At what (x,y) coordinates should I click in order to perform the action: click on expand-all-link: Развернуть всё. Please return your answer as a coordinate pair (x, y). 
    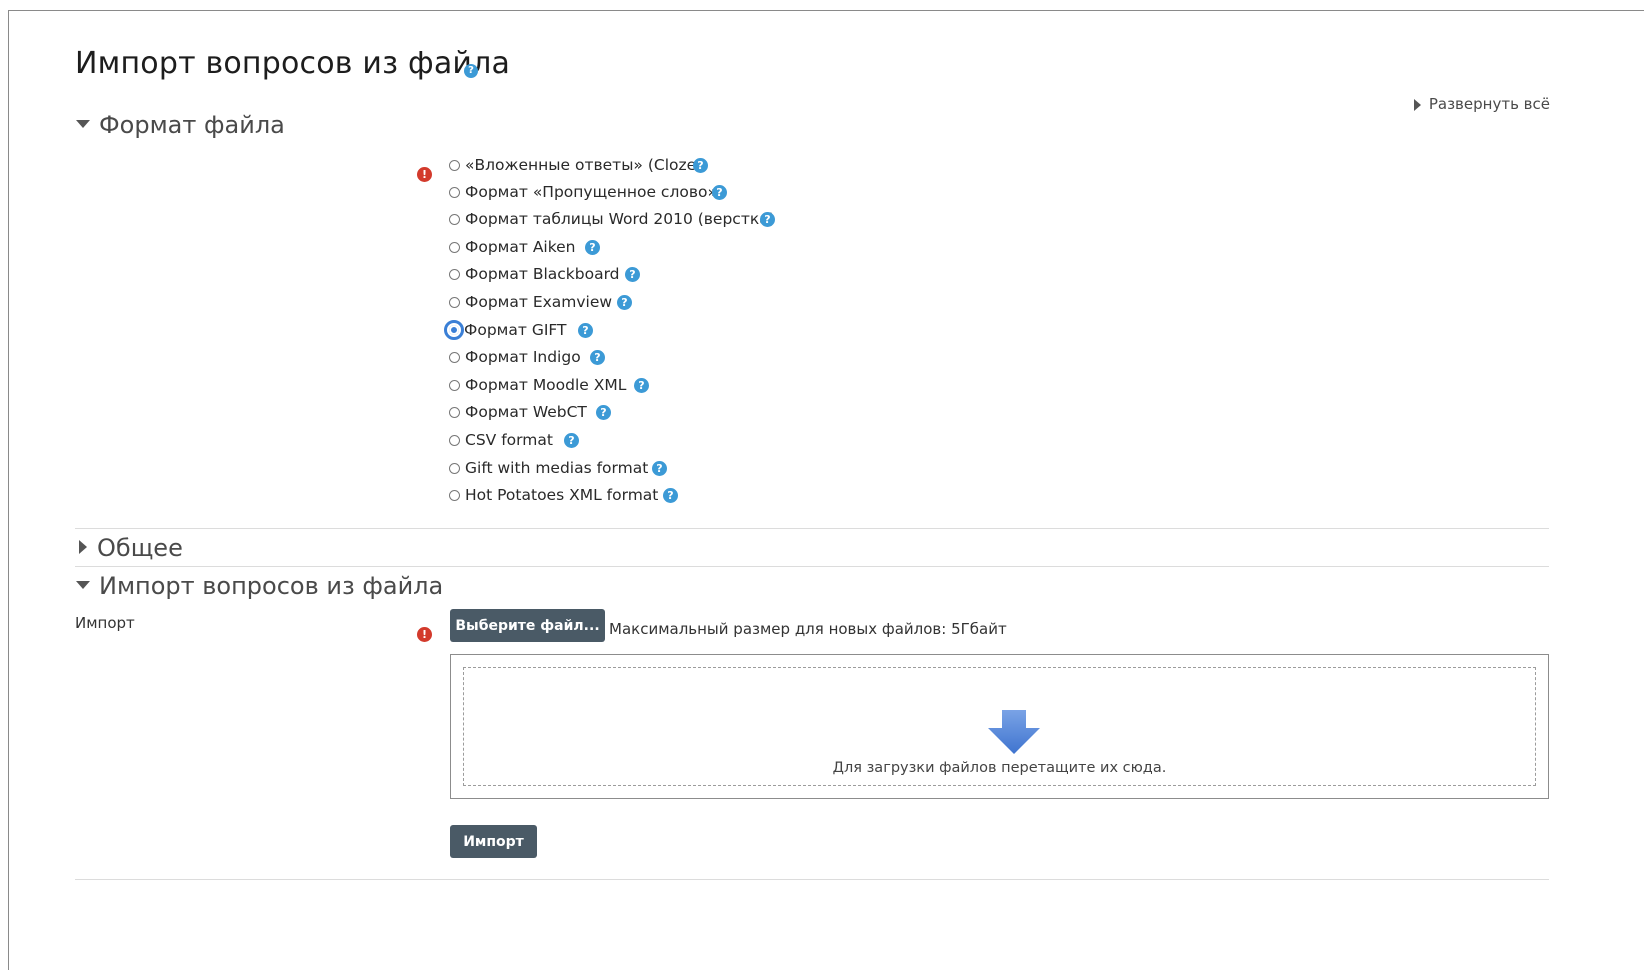
    Looking at the image, I should click on (1481, 104).